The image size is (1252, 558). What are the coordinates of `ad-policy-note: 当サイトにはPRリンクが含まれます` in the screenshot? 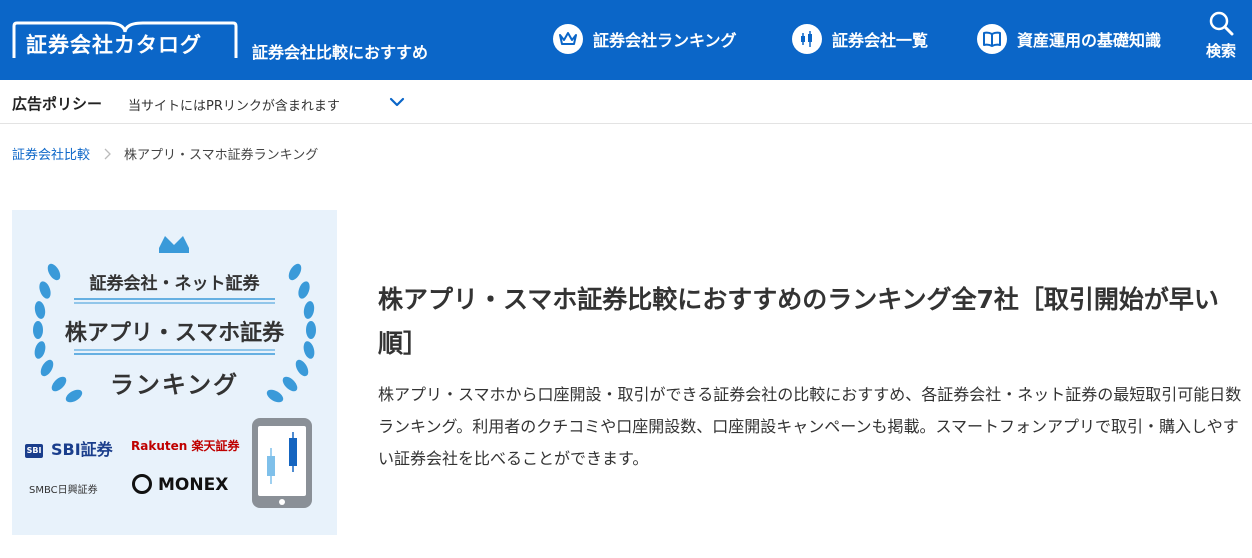 It's located at (234, 106).